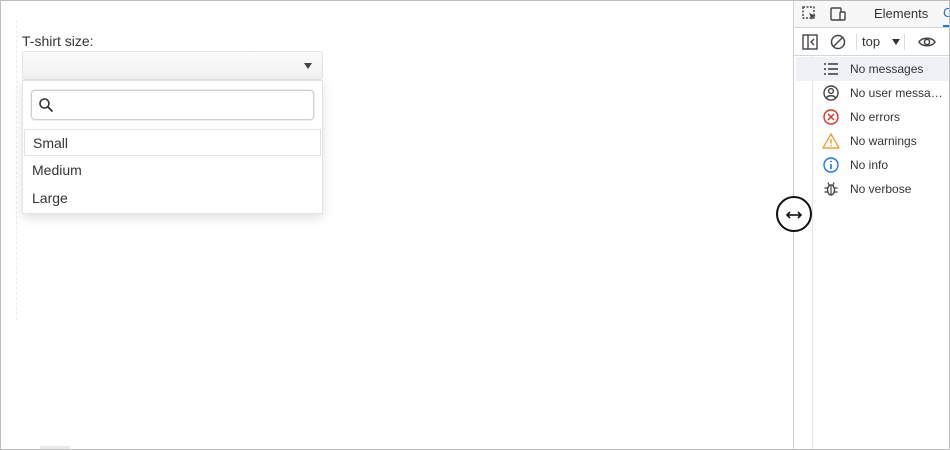 This screenshot has width=950, height=450. I want to click on sidebar-item-label: No verbose, so click(881, 189).